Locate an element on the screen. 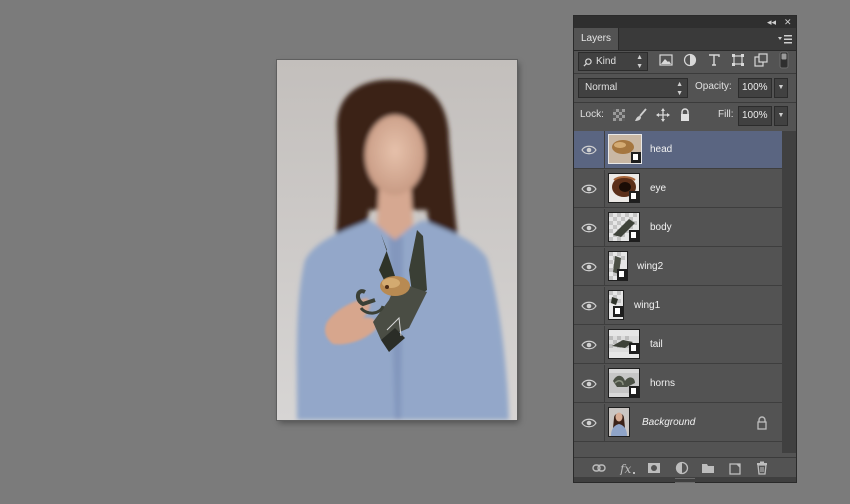 This screenshot has height=504, width=850. smart-object-filter-icon is located at coordinates (761, 60).